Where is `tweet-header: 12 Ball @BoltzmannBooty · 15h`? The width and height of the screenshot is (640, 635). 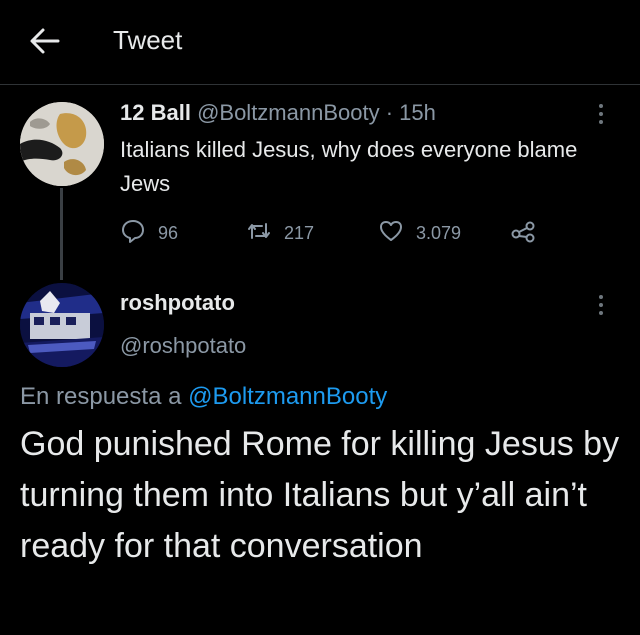
tweet-header: 12 Ball @BoltzmannBooty · 15h is located at coordinates (278, 113).